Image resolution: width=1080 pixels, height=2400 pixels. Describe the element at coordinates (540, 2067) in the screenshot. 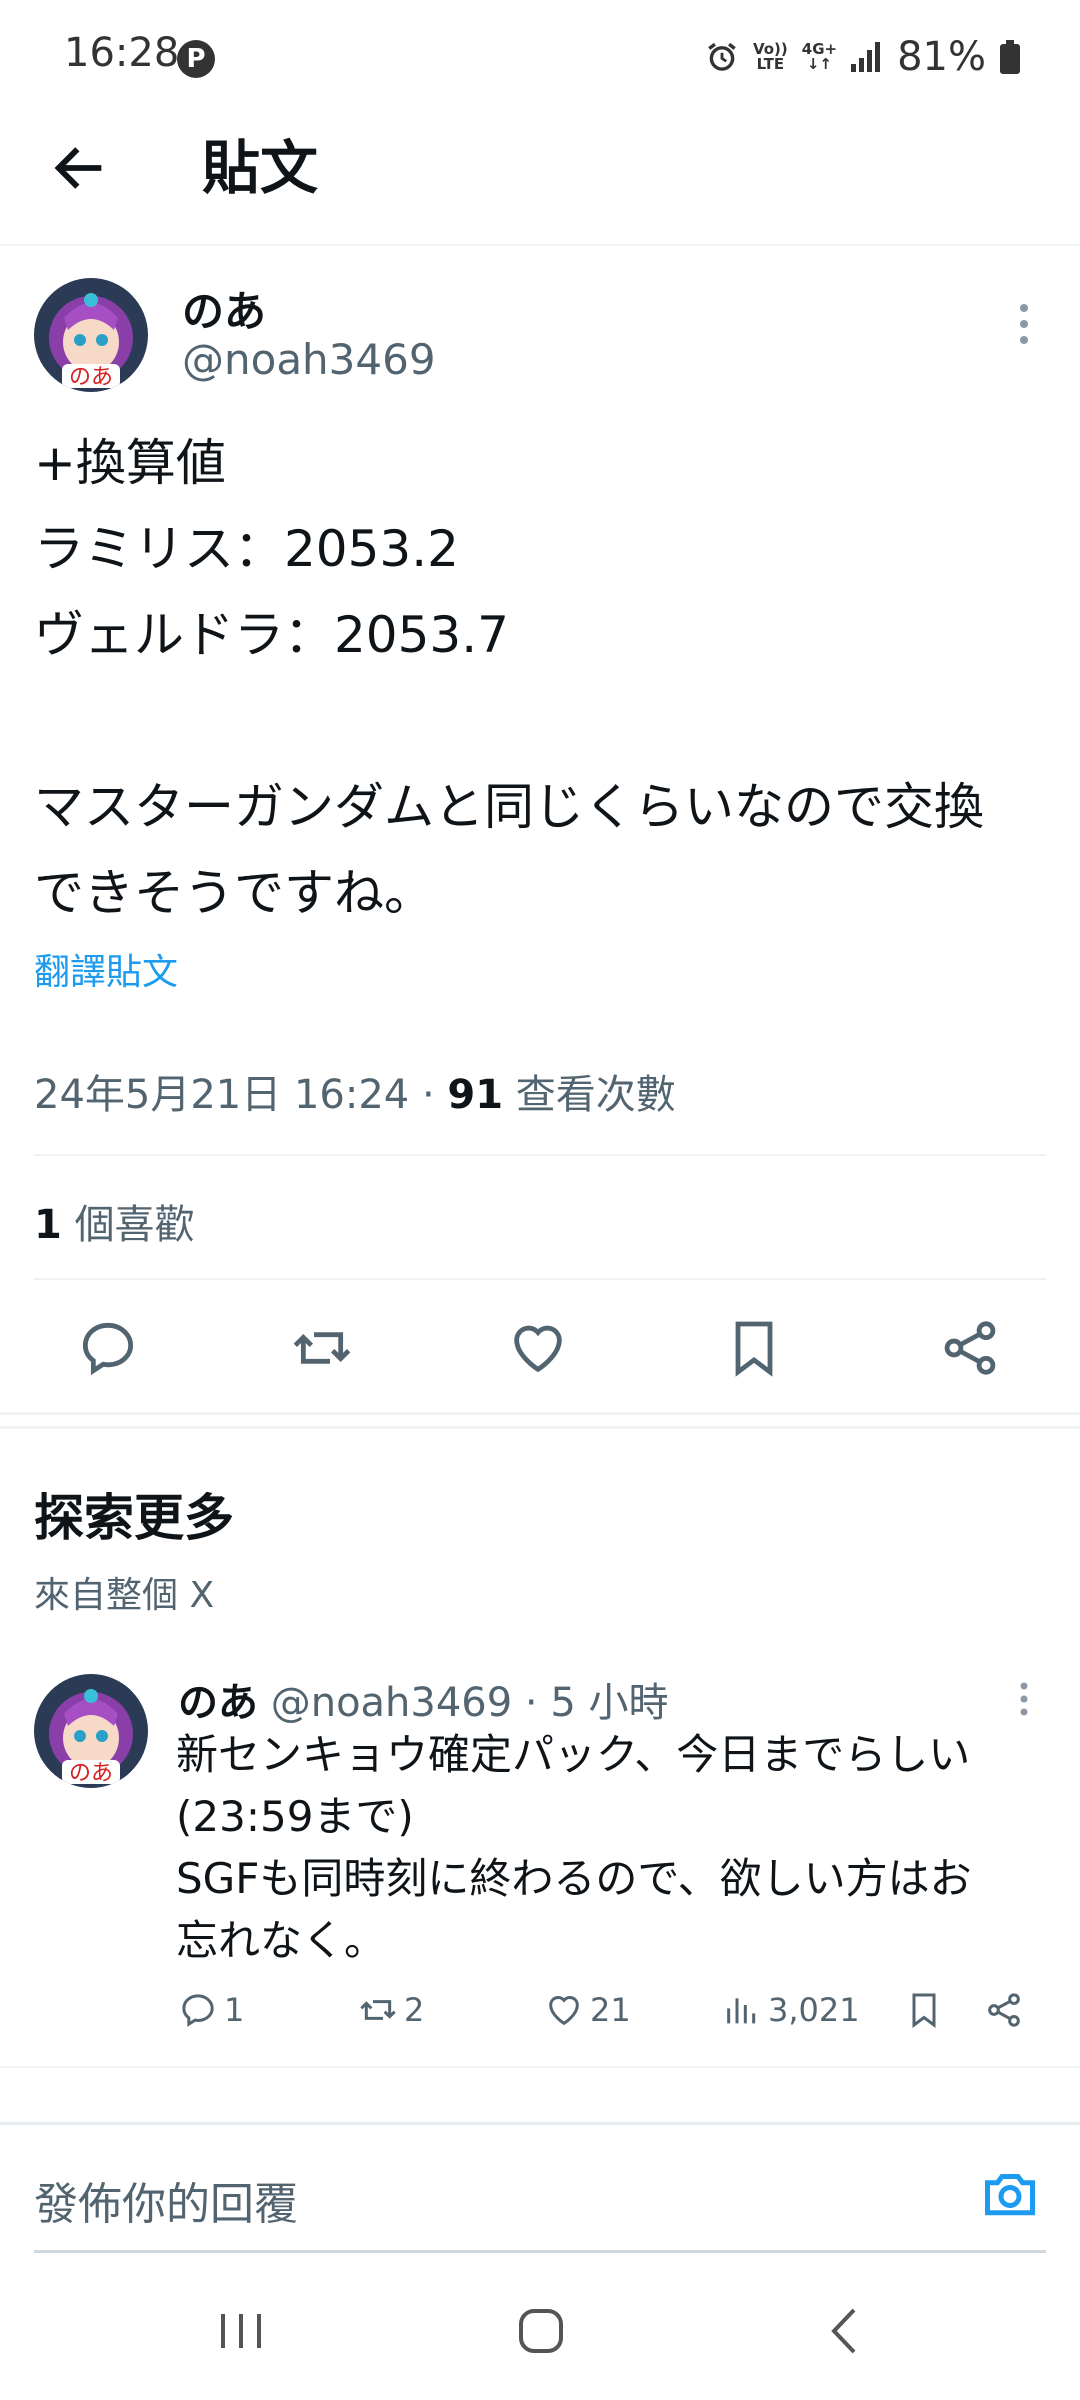

I see `related-divider` at that location.